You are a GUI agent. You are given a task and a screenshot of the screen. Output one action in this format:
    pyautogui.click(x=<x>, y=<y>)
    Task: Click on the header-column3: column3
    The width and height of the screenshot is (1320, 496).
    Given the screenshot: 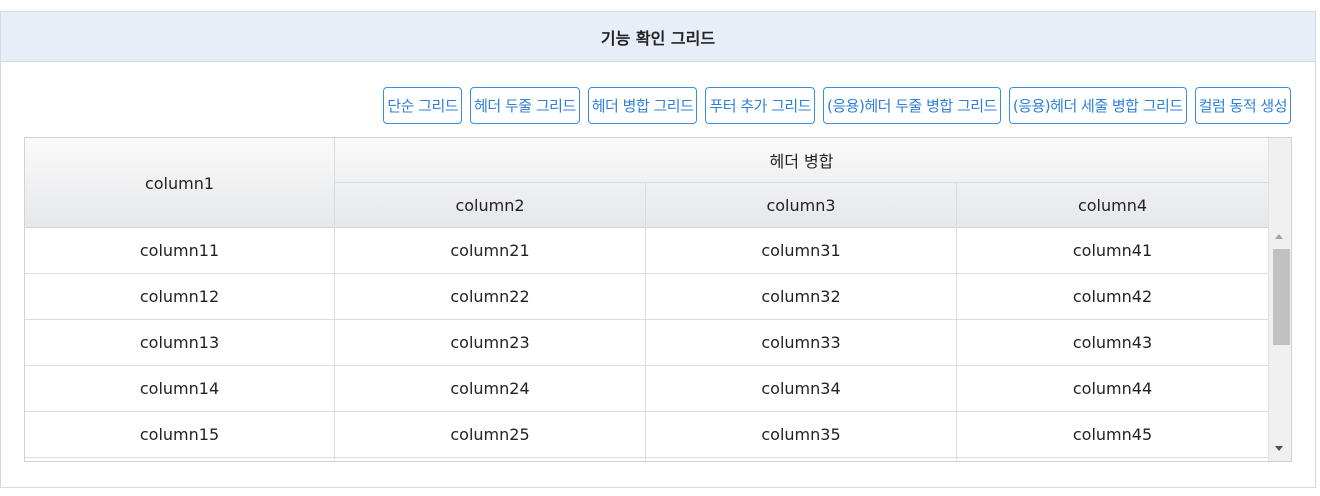 What is the action you would take?
    pyautogui.click(x=801, y=205)
    